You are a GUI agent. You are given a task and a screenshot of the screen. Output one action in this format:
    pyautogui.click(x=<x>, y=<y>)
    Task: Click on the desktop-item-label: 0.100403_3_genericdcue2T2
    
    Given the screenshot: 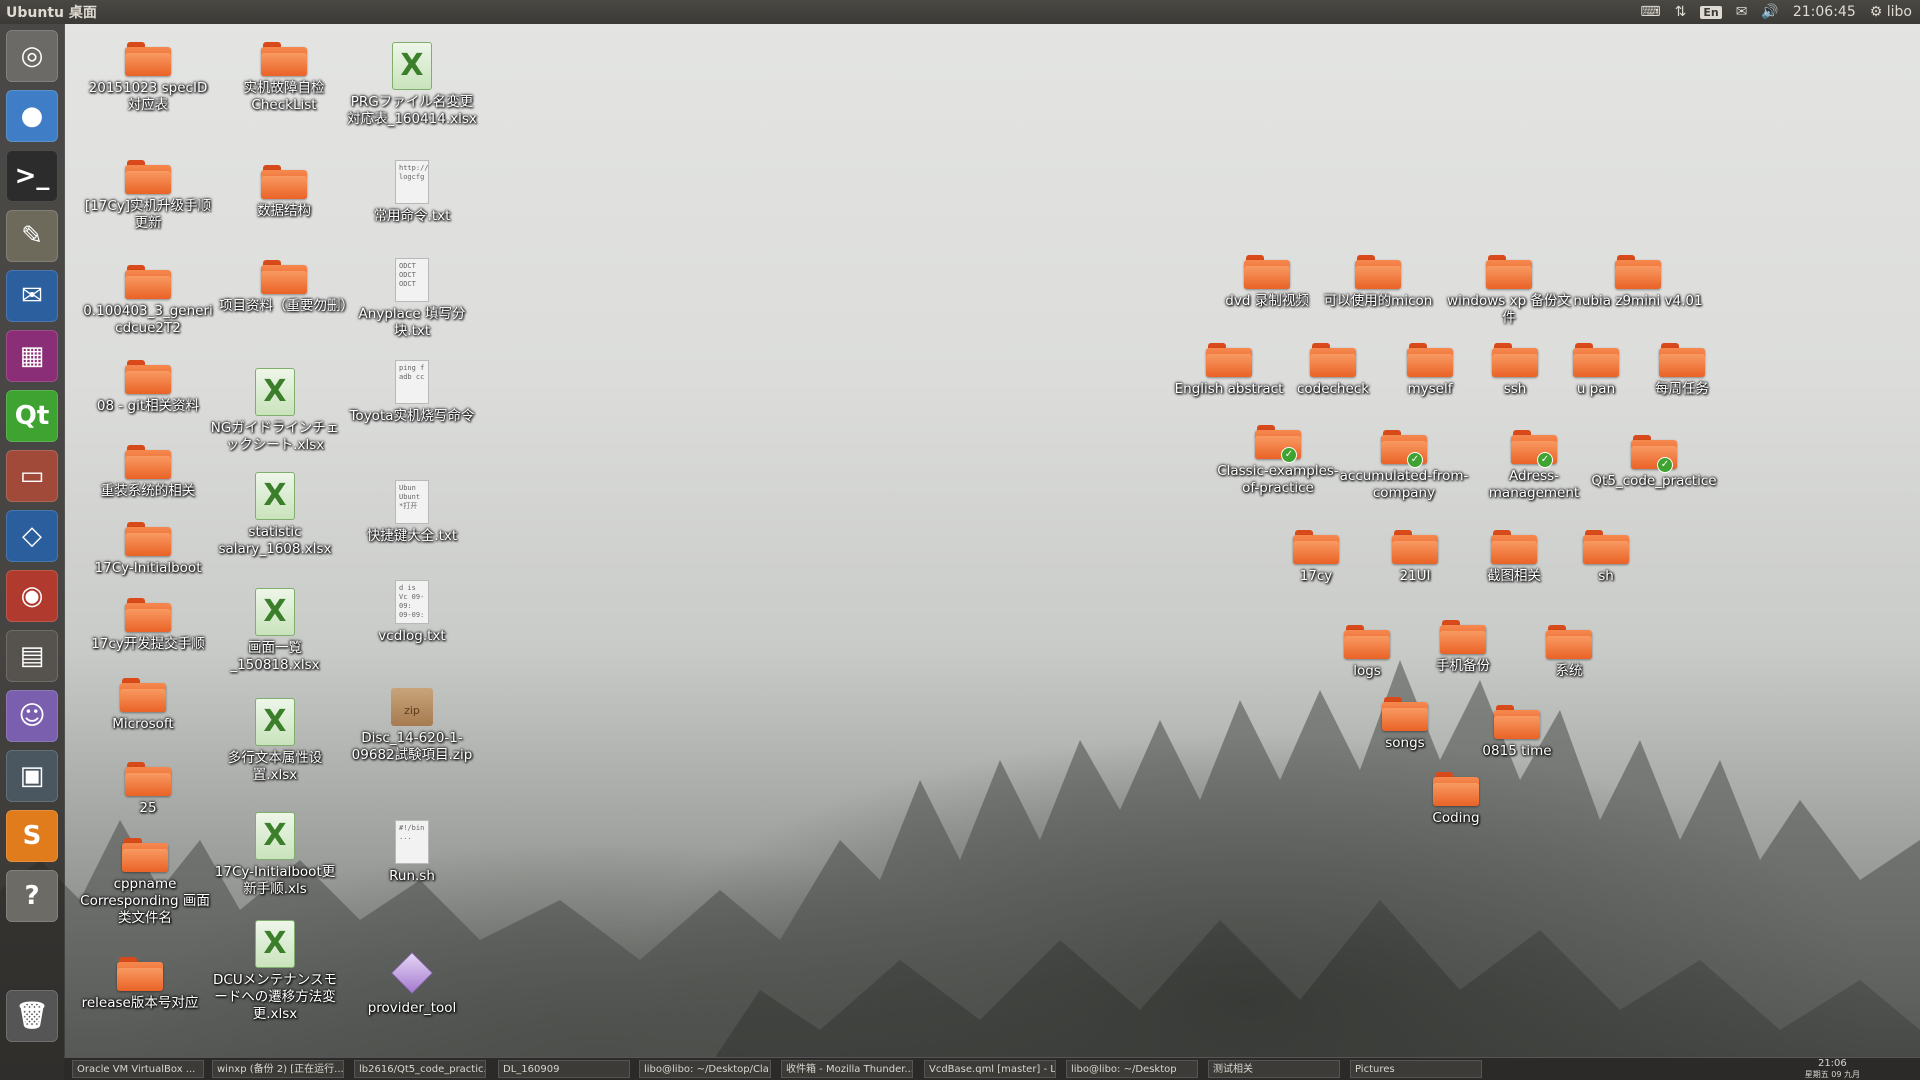 What is the action you would take?
    pyautogui.click(x=148, y=319)
    